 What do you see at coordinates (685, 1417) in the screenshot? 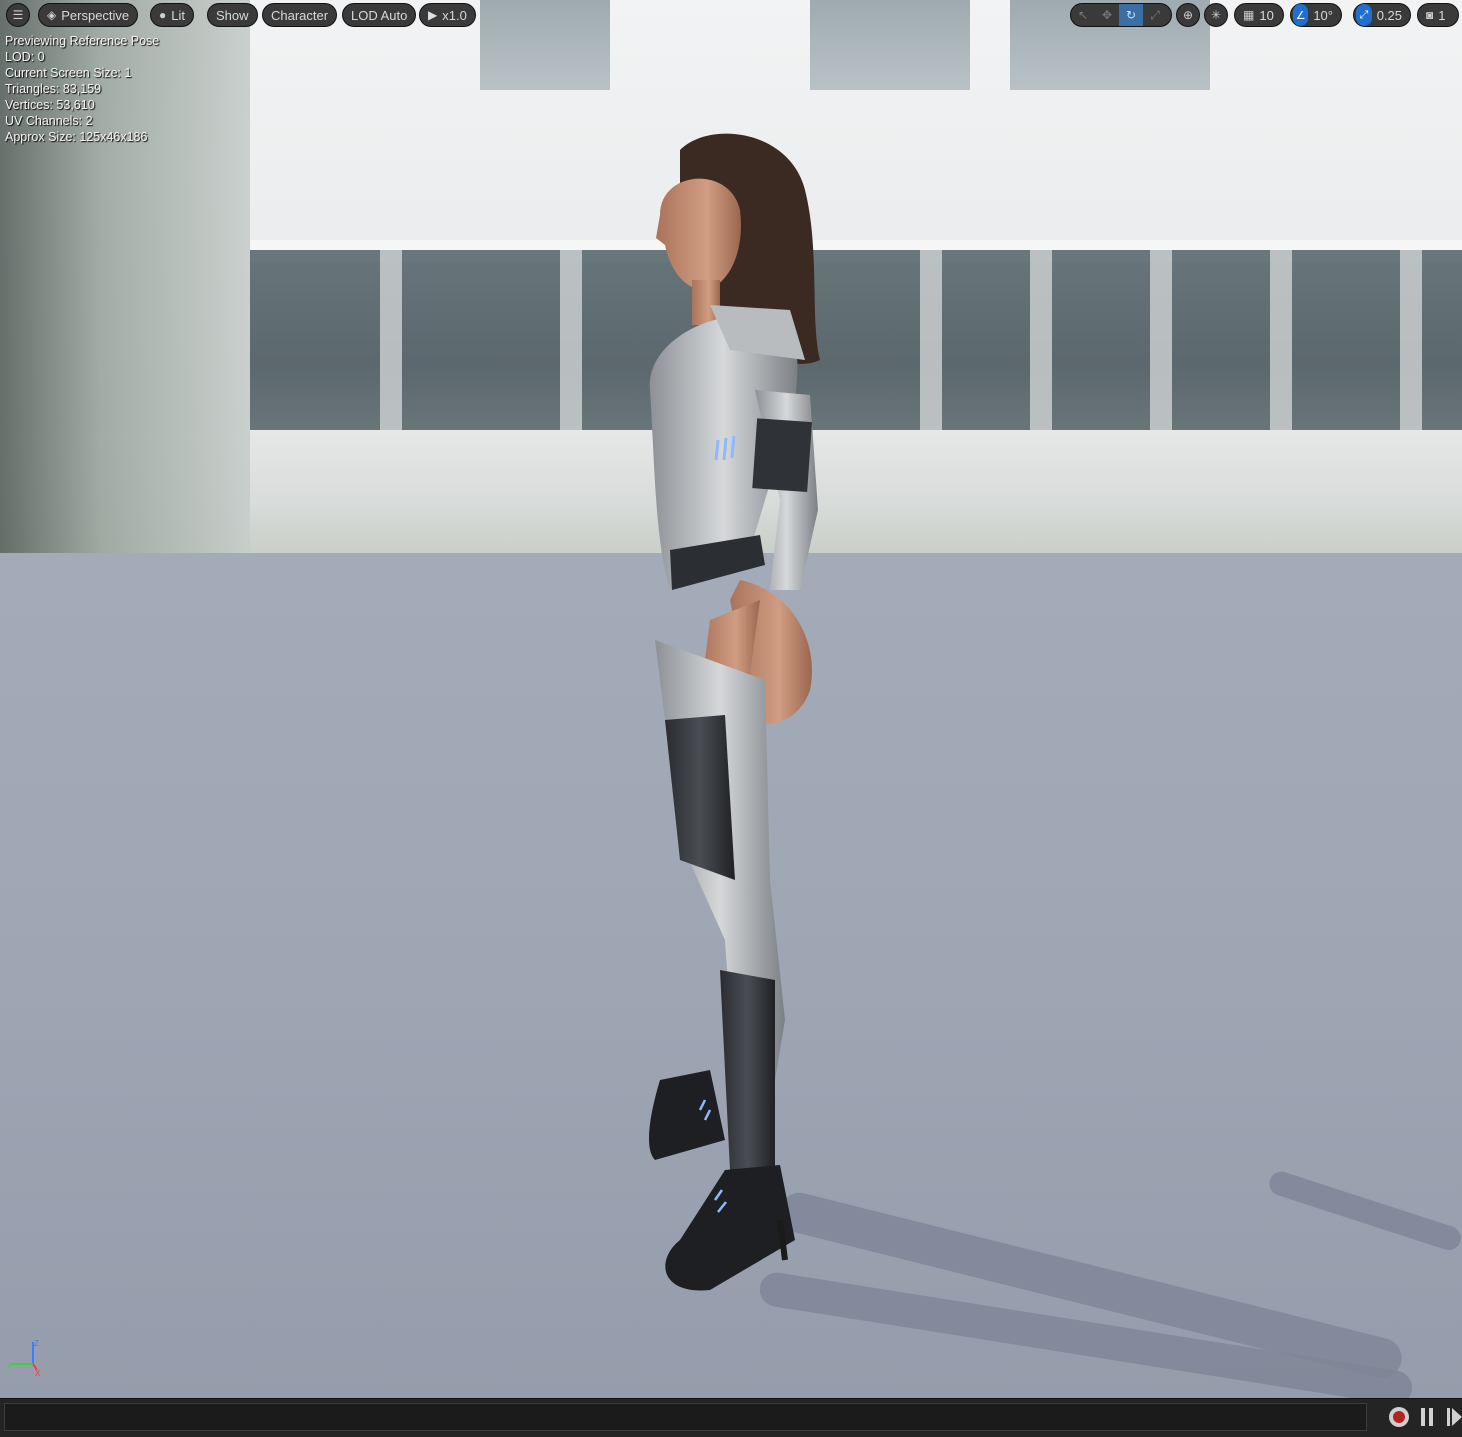
I see `timeline-scrubber` at bounding box center [685, 1417].